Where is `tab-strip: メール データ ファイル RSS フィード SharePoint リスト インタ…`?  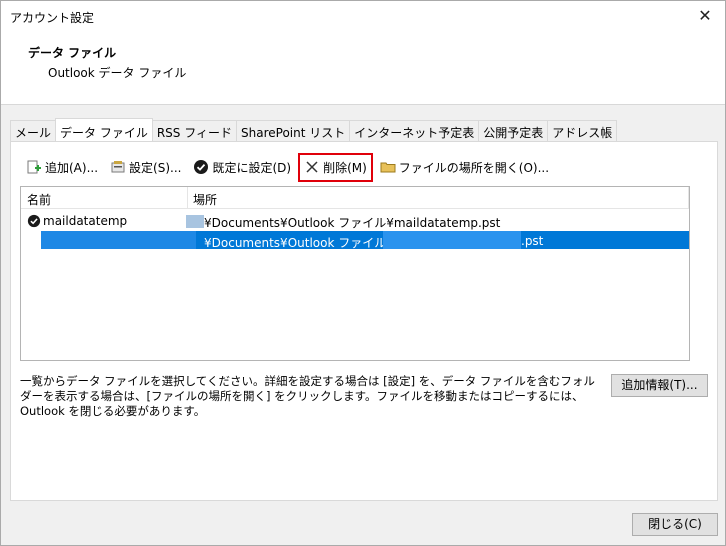
tab-strip: メール データ ファイル RSS フィード SharePoint リスト インタ… is located at coordinates (314, 130).